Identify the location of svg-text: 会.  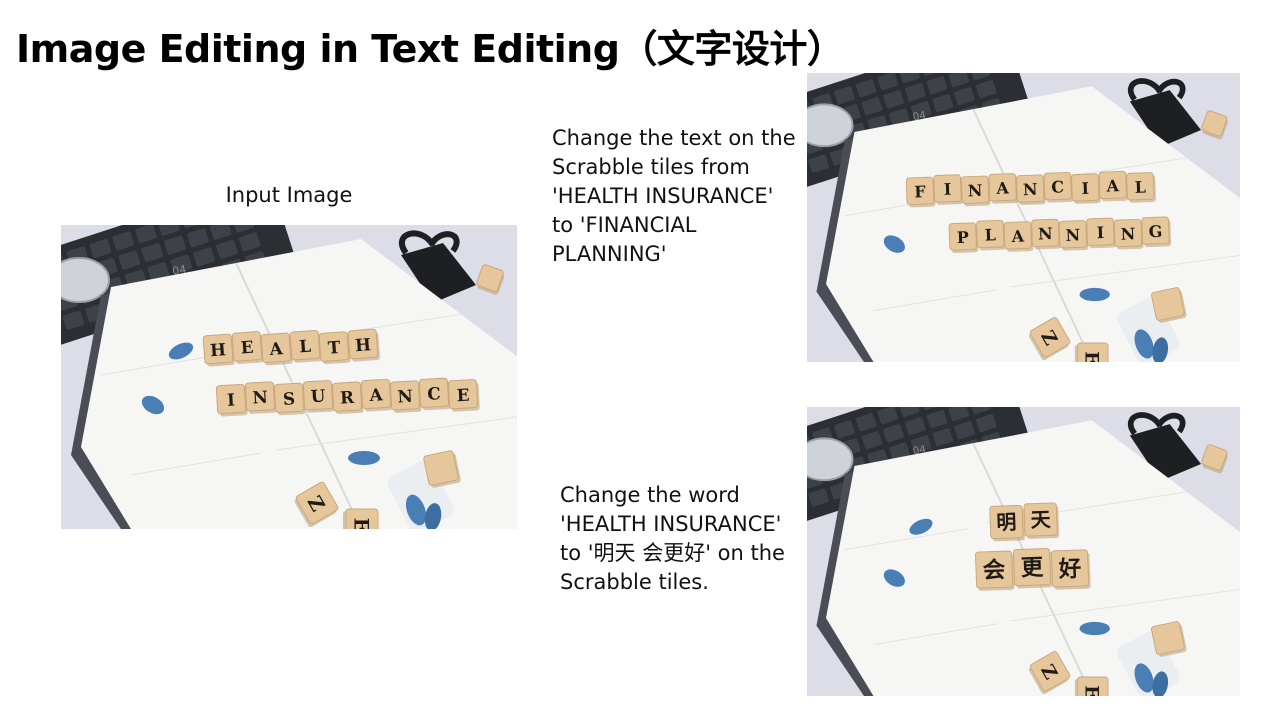
(994, 570).